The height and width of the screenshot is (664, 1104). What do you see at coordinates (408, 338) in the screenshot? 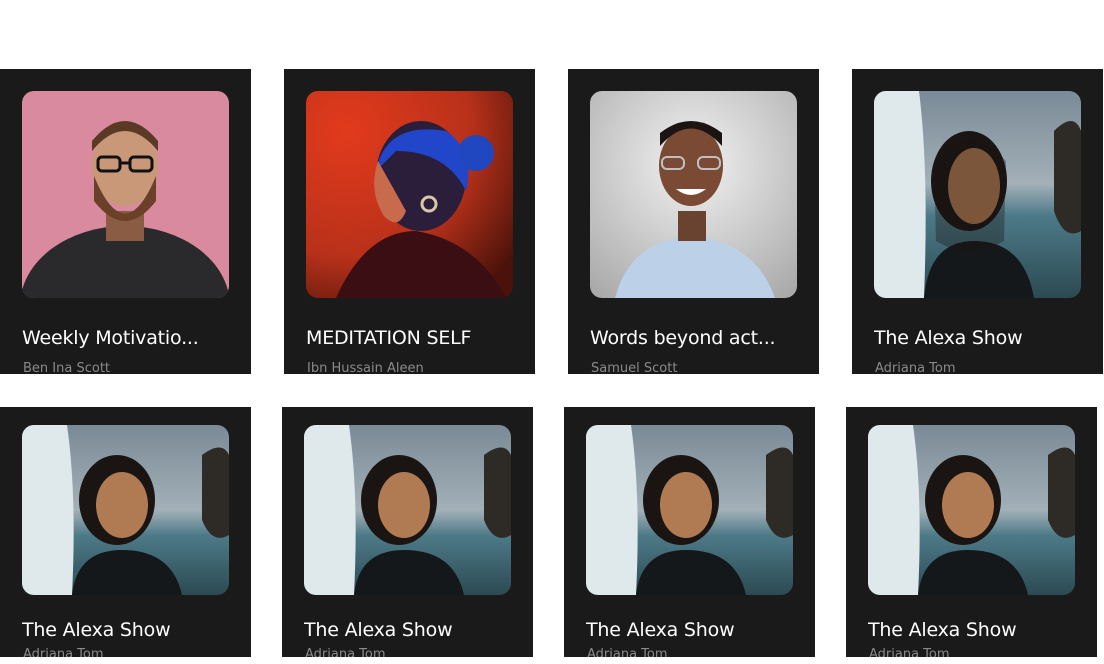
I see `card-title: MEDITATION SELF` at bounding box center [408, 338].